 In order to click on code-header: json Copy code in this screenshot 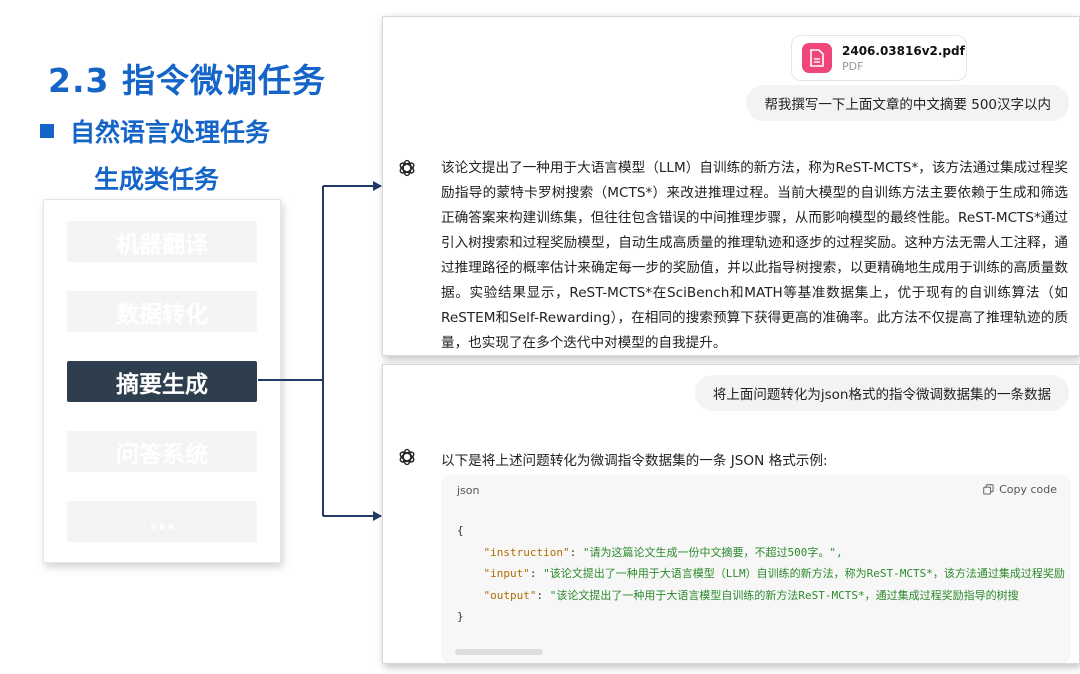, I will do `click(756, 491)`.